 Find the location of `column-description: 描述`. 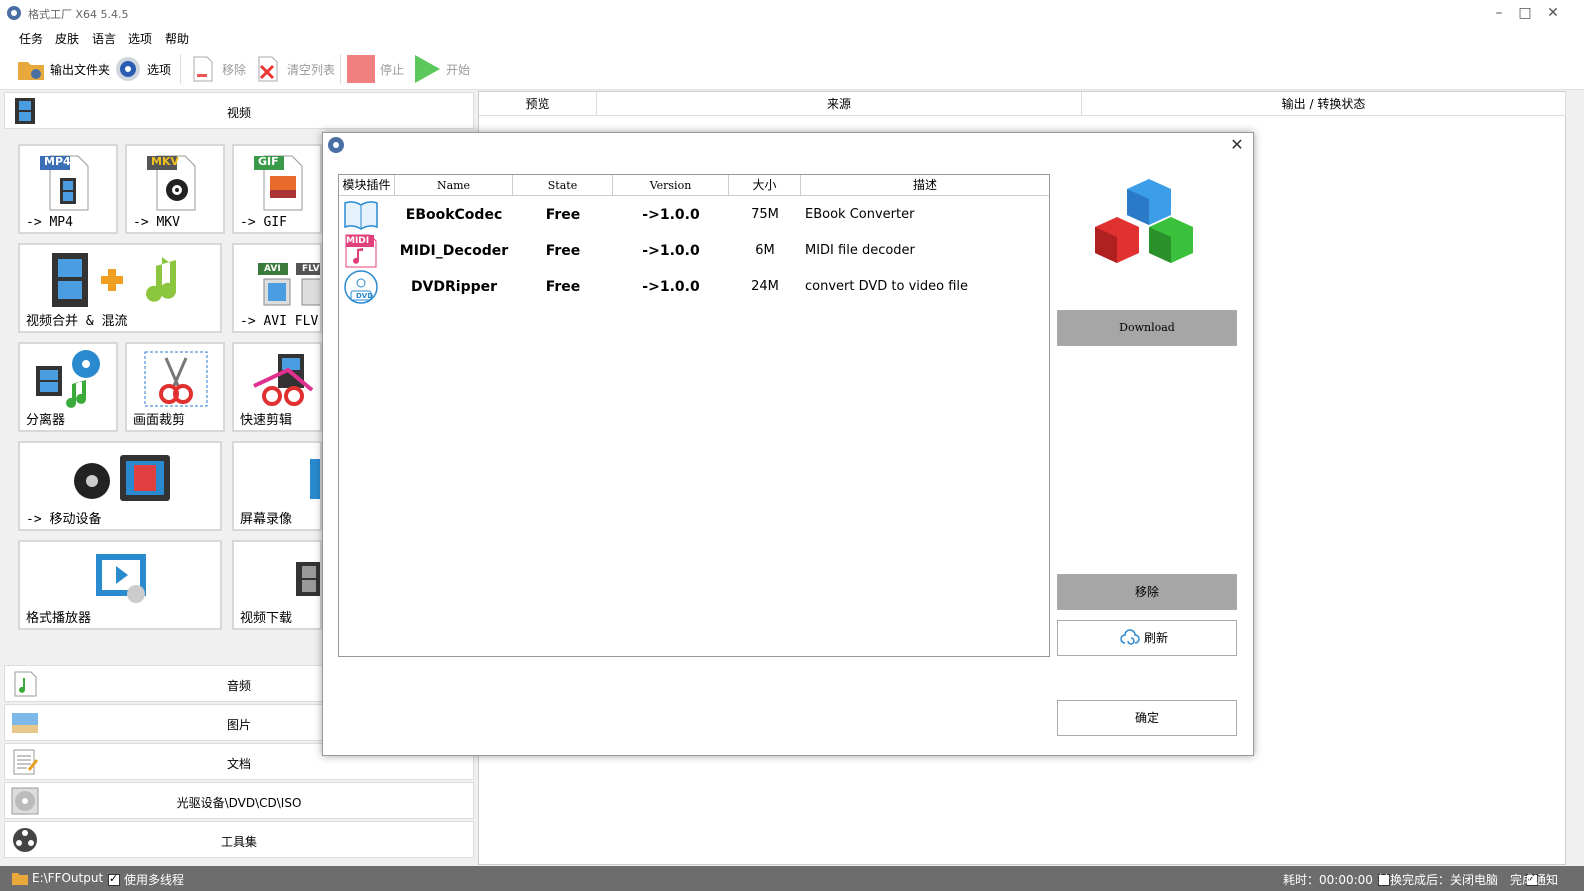

column-description: 描述 is located at coordinates (925, 185).